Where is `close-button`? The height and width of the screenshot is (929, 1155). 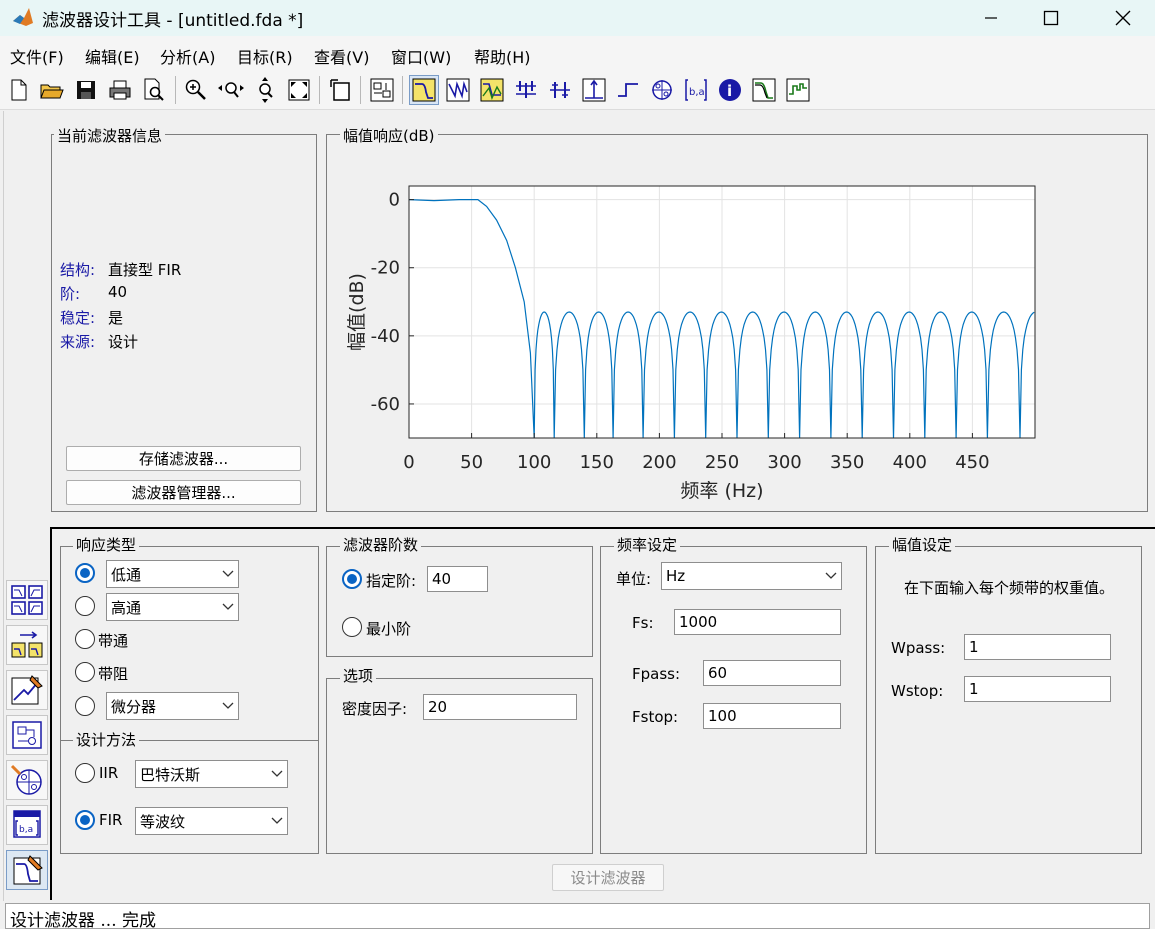
close-button is located at coordinates (1123, 18).